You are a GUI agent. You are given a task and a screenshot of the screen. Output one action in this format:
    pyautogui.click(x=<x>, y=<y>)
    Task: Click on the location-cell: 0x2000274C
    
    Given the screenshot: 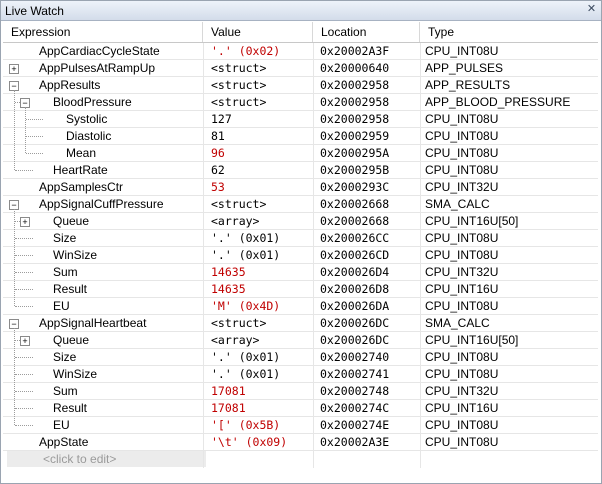 What is the action you would take?
    pyautogui.click(x=355, y=408)
    